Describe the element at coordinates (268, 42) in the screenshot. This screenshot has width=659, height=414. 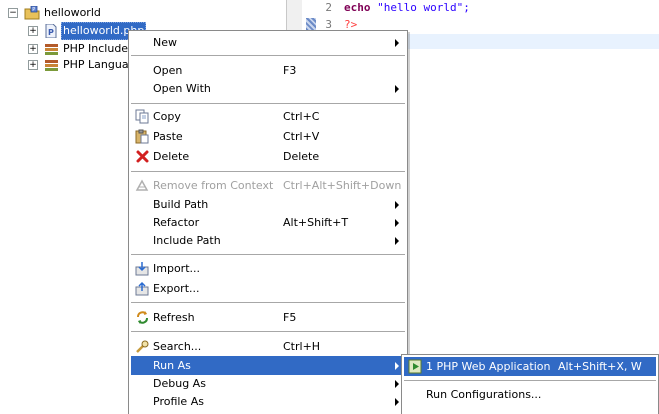
I see `menu-item-new: New` at that location.